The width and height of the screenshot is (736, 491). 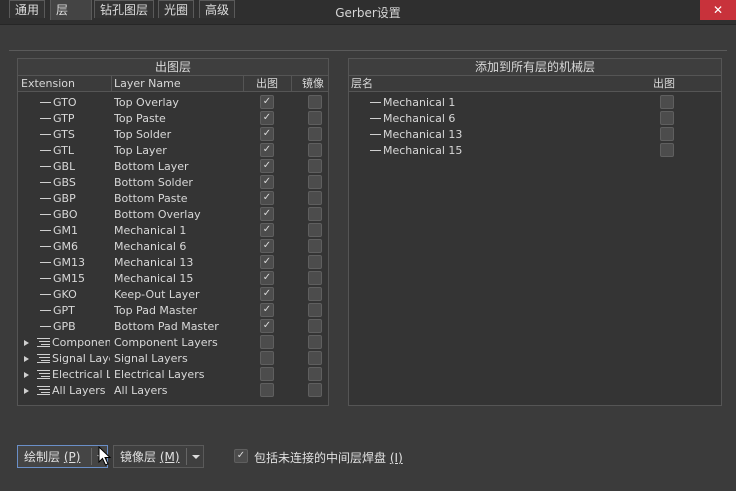 I want to click on layer-group-row: All Layers All Layers, so click(x=173, y=391).